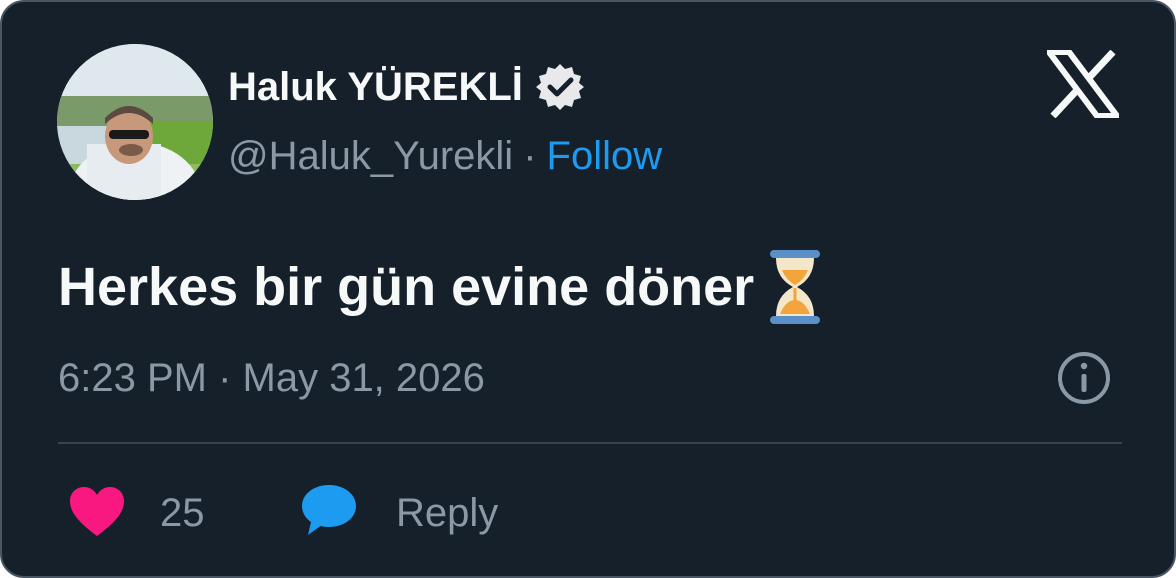 The width and height of the screenshot is (1176, 578). I want to click on verified-badge-icon, so click(560, 87).